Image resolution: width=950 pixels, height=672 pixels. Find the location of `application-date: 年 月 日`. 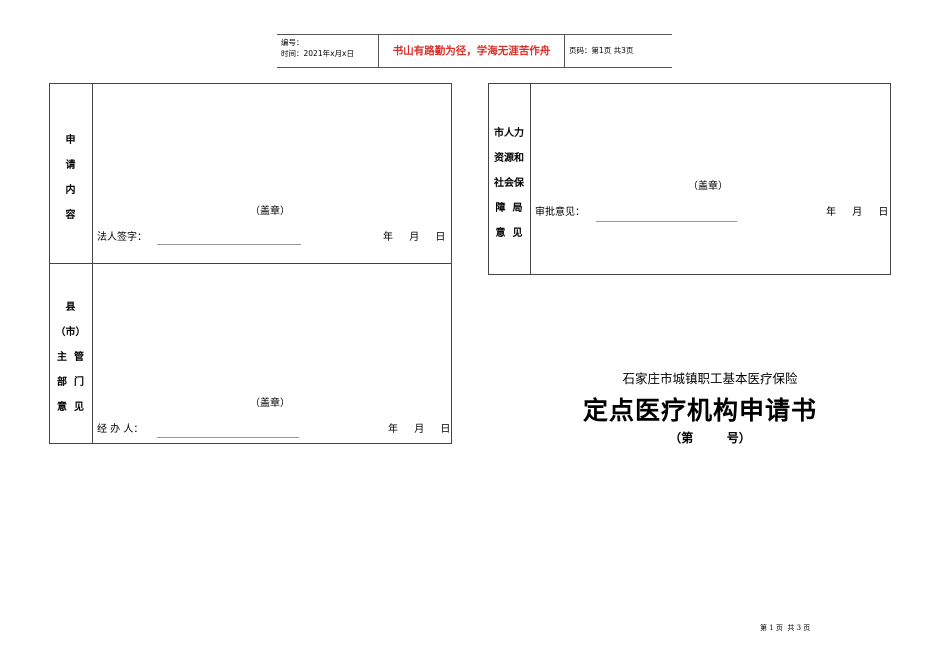

application-date: 年 月 日 is located at coordinates (414, 235).